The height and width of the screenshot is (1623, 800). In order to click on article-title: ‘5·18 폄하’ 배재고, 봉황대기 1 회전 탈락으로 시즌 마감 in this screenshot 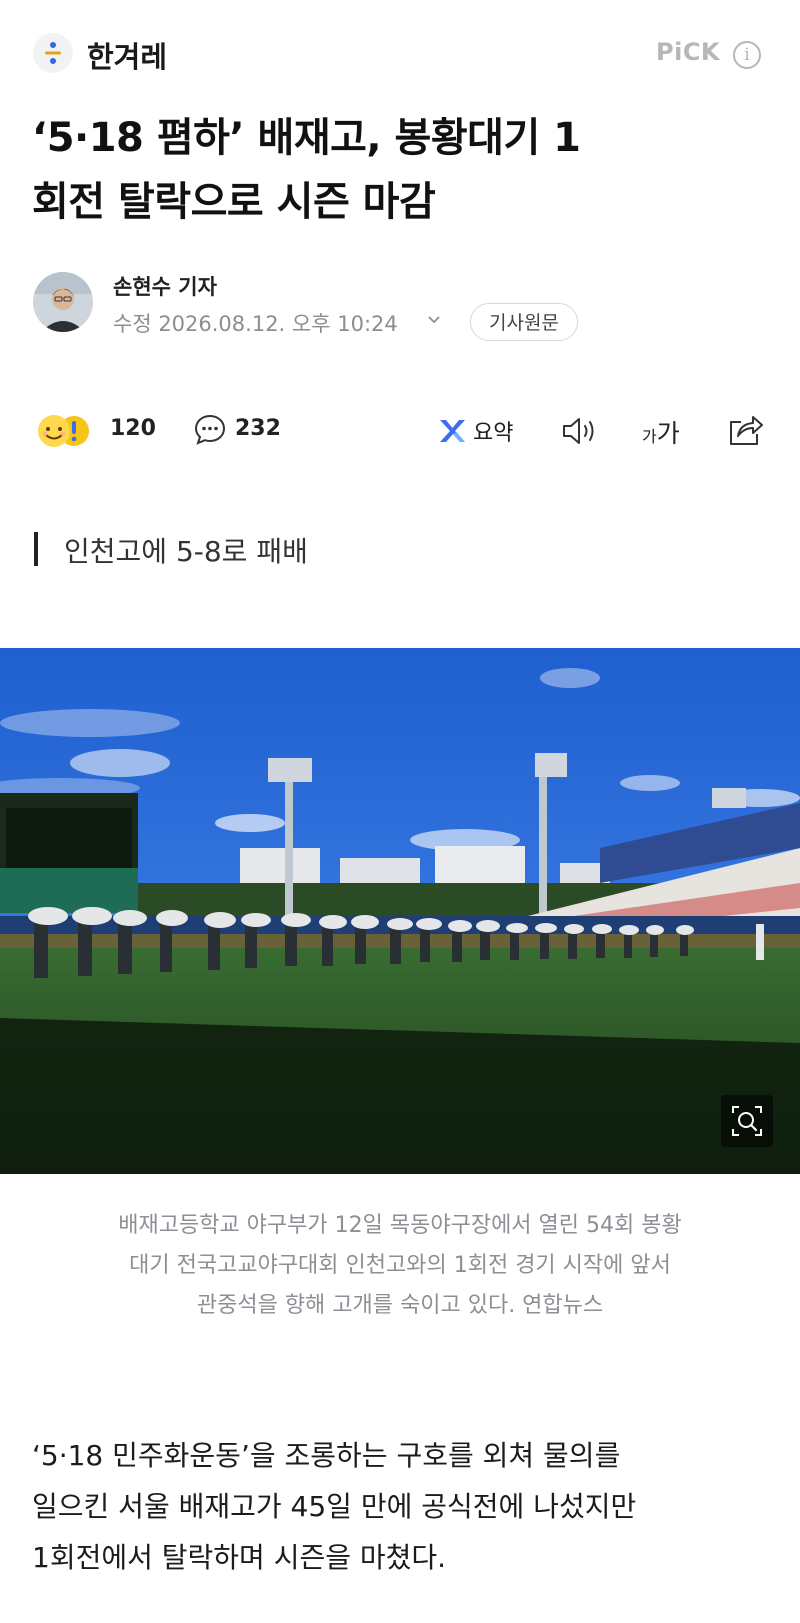, I will do `click(402, 170)`.